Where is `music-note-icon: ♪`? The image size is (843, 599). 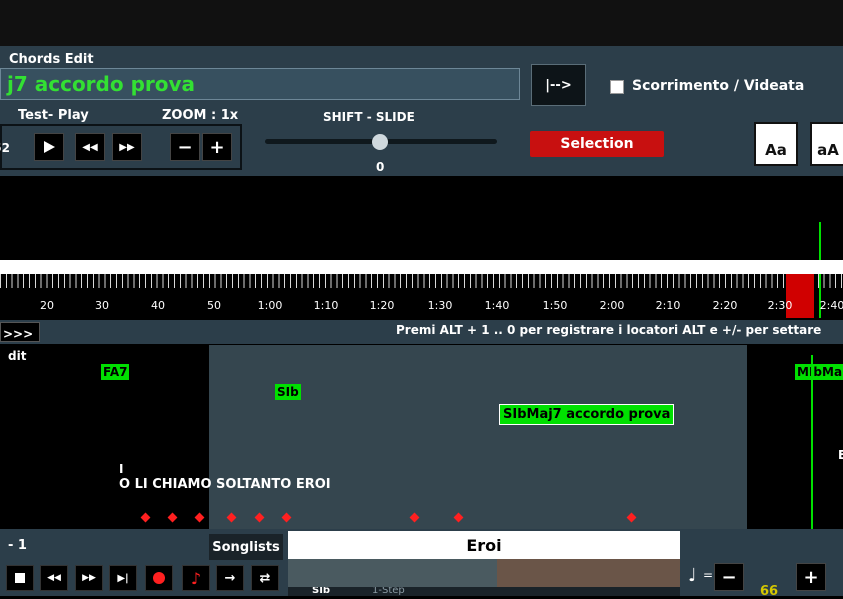
music-note-icon: ♪ is located at coordinates (196, 578).